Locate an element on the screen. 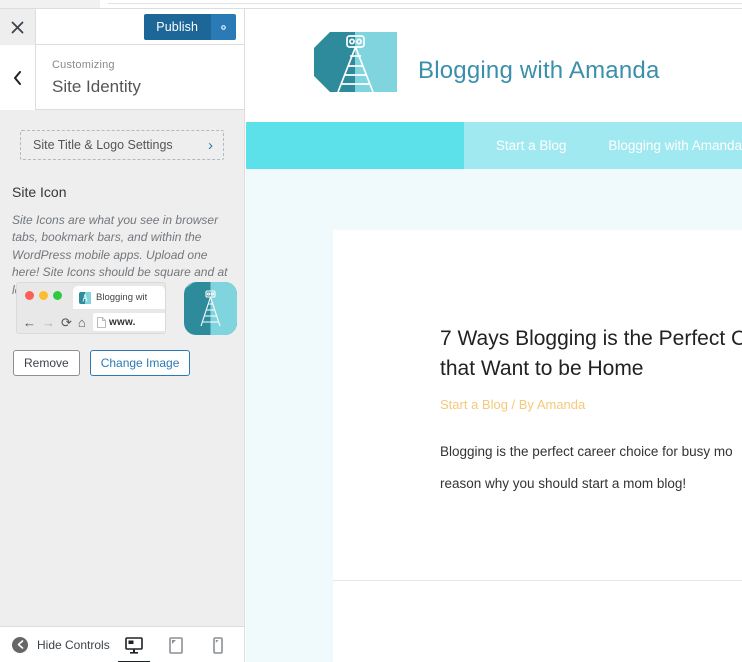  article-excerpt-line2: reason why you should start a mom blog! is located at coordinates (563, 483).